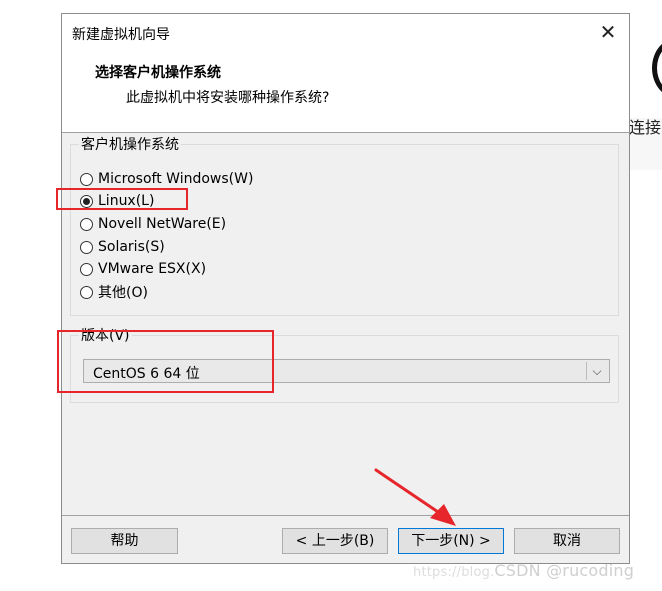 The height and width of the screenshot is (591, 662). I want to click on radio-microsoft-windows: Microsoft Windows(W), so click(166, 179).